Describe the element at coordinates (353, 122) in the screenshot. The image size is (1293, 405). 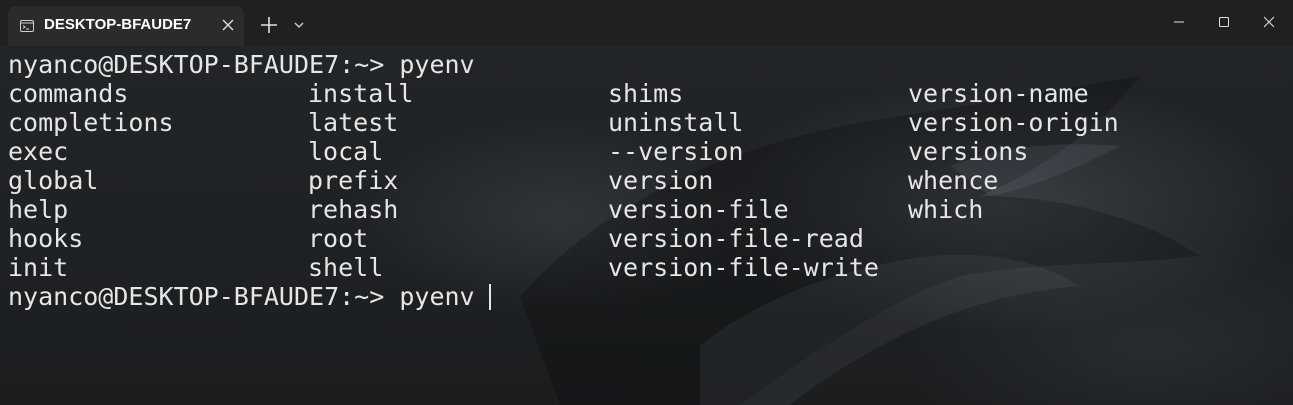
I see `output-cell: latest` at that location.